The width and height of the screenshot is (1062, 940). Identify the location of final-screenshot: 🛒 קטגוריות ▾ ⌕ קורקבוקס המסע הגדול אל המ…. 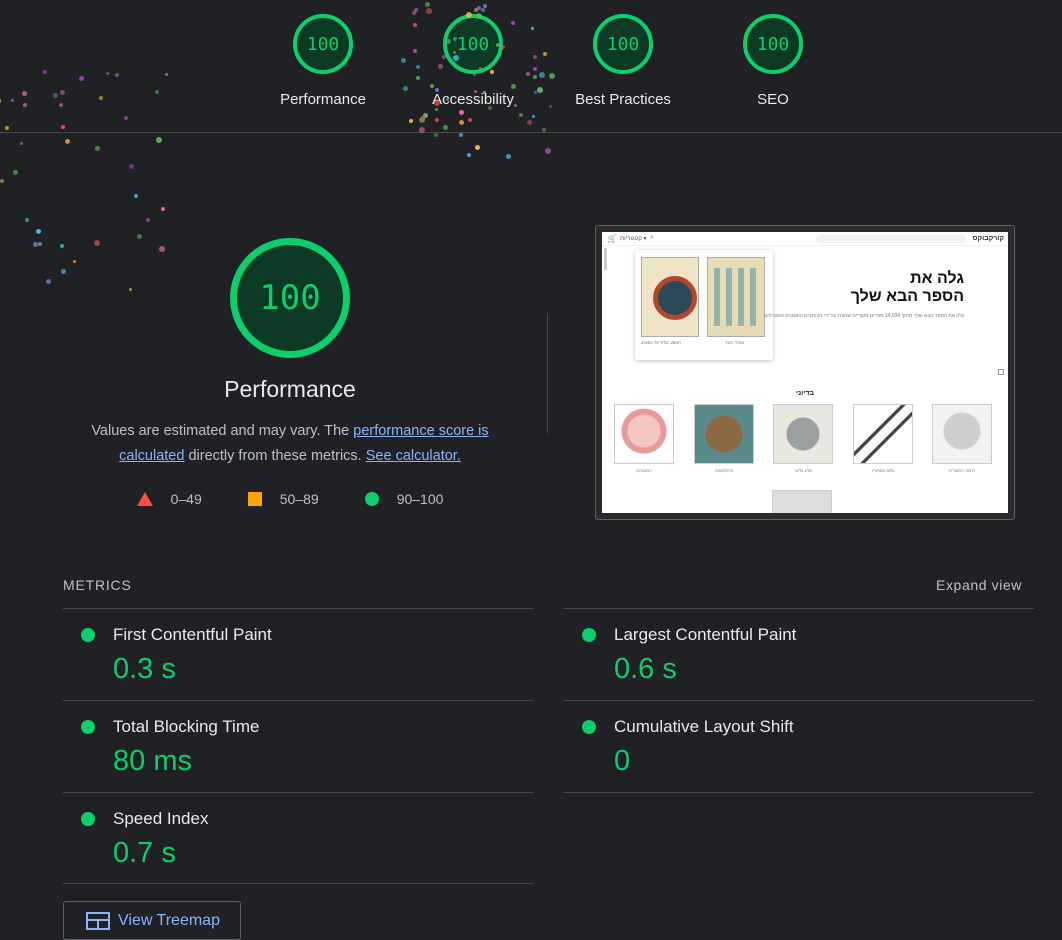
(805, 372).